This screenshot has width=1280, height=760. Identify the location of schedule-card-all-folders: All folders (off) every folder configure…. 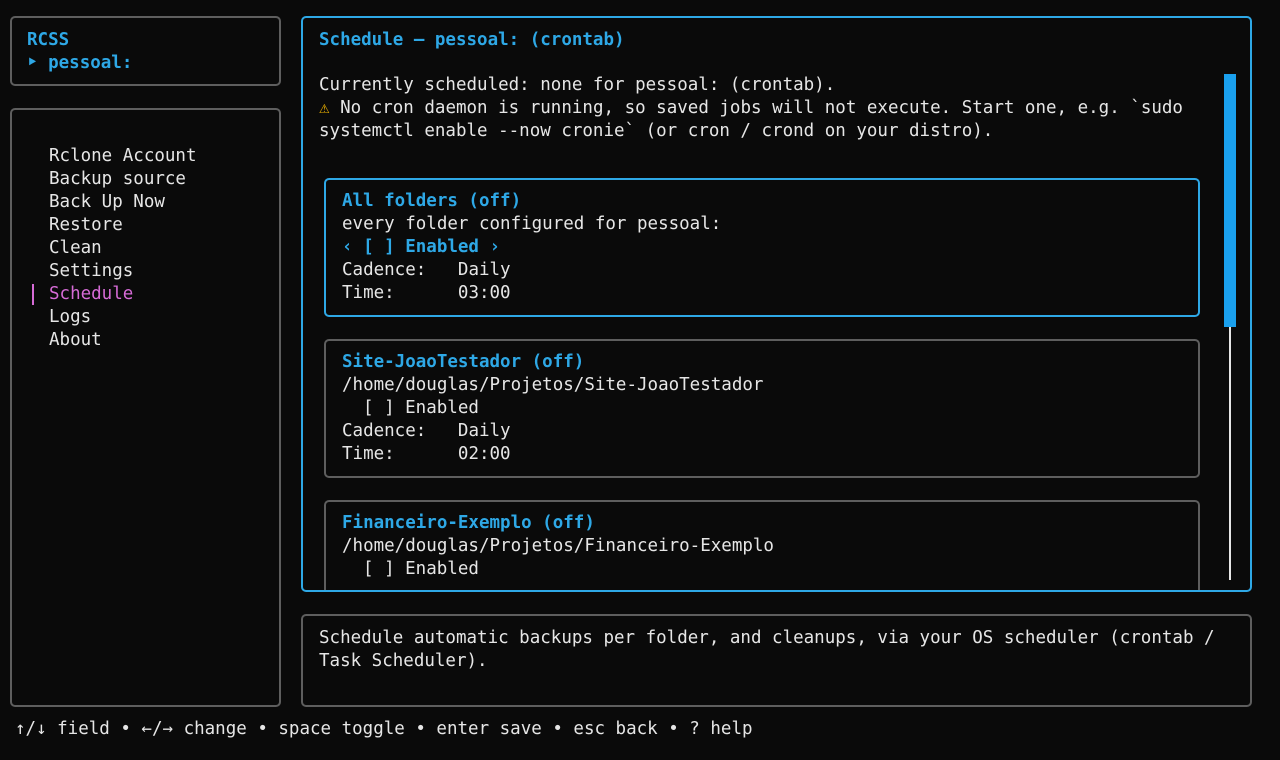
(762, 247).